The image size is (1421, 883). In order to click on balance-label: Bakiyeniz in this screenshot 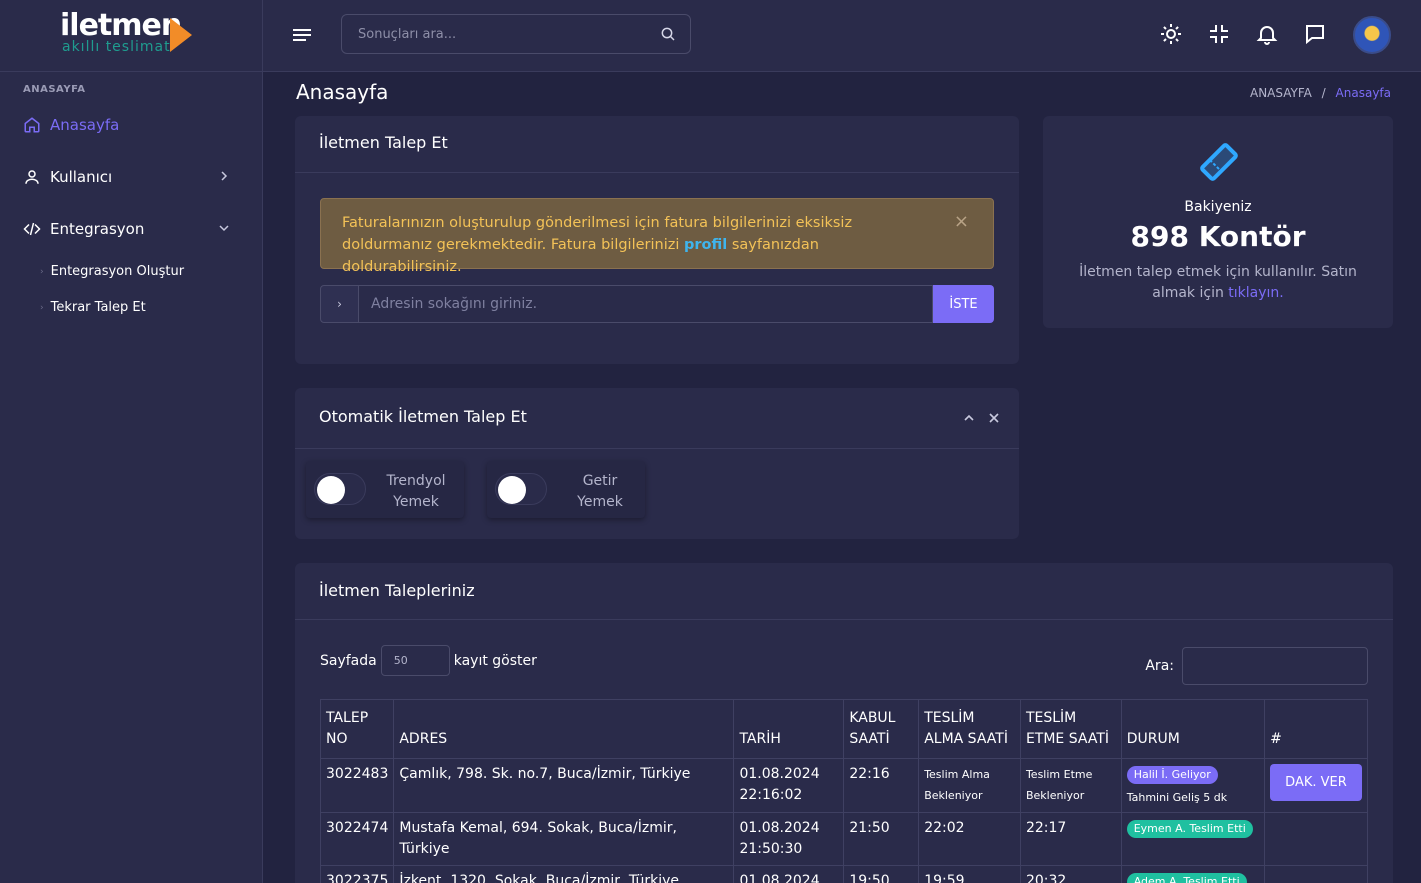, I will do `click(1218, 207)`.